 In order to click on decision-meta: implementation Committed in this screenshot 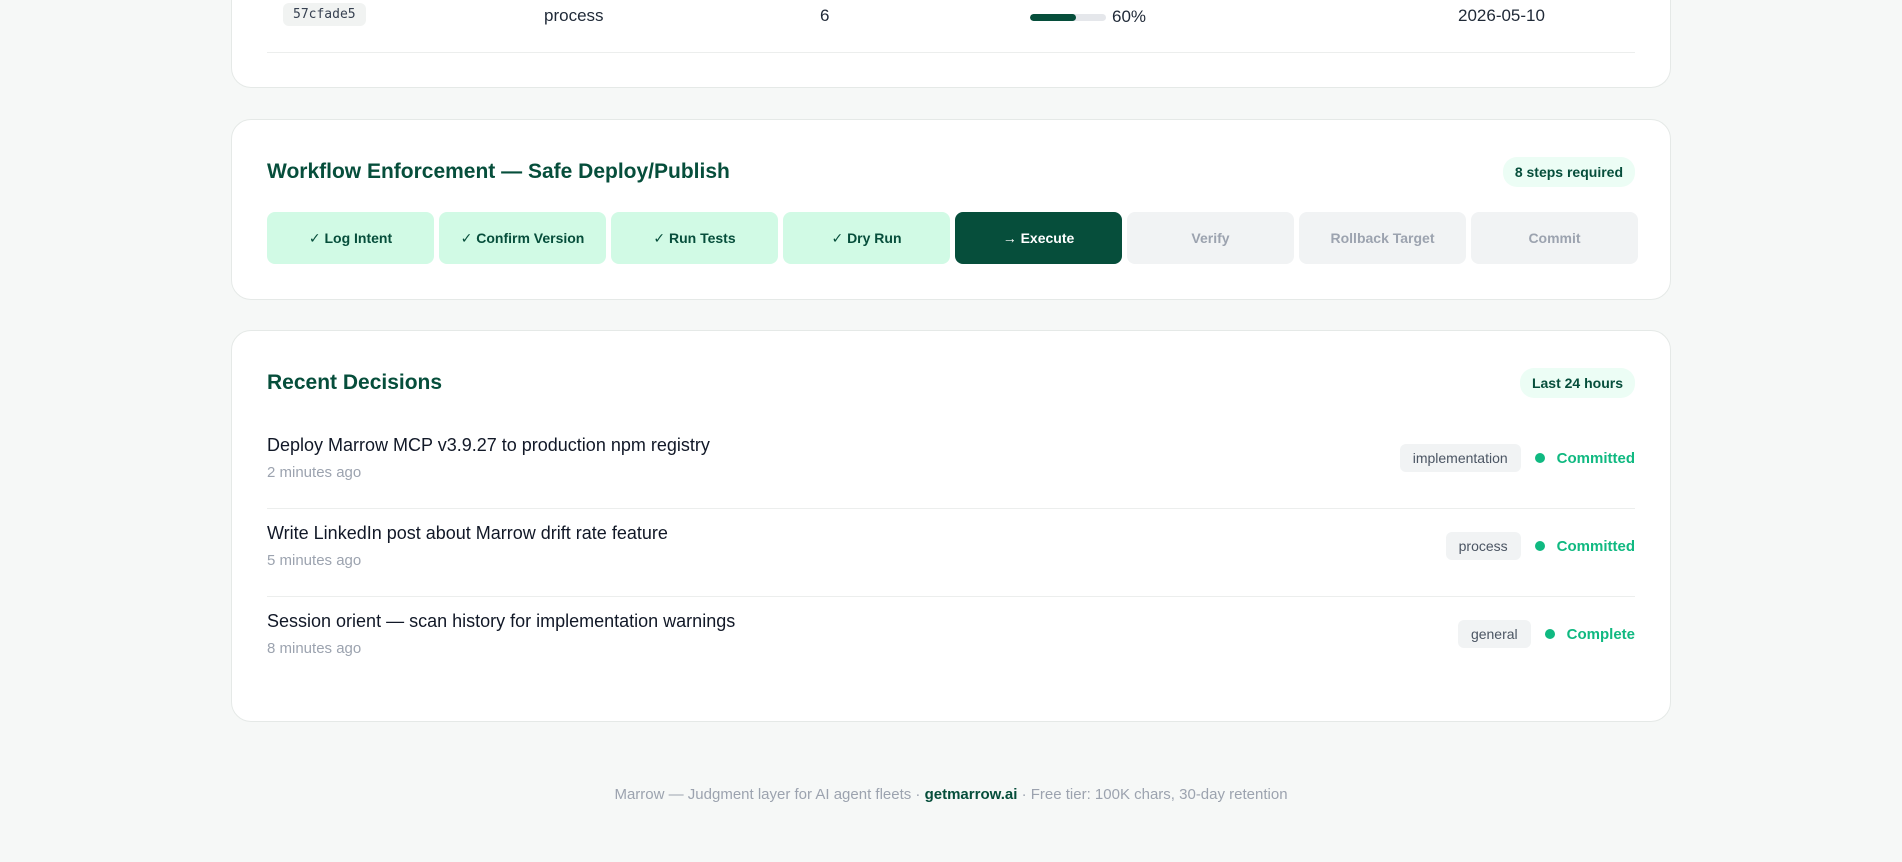, I will do `click(1517, 458)`.